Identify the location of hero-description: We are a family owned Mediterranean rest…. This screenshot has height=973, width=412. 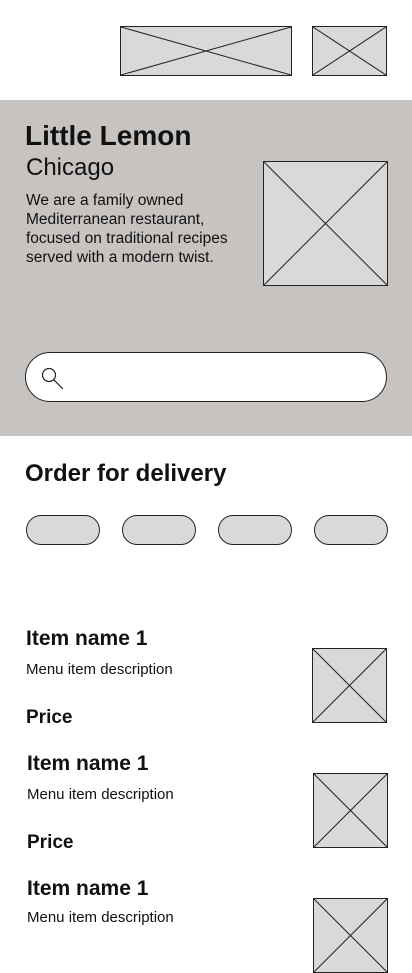
(127, 229).